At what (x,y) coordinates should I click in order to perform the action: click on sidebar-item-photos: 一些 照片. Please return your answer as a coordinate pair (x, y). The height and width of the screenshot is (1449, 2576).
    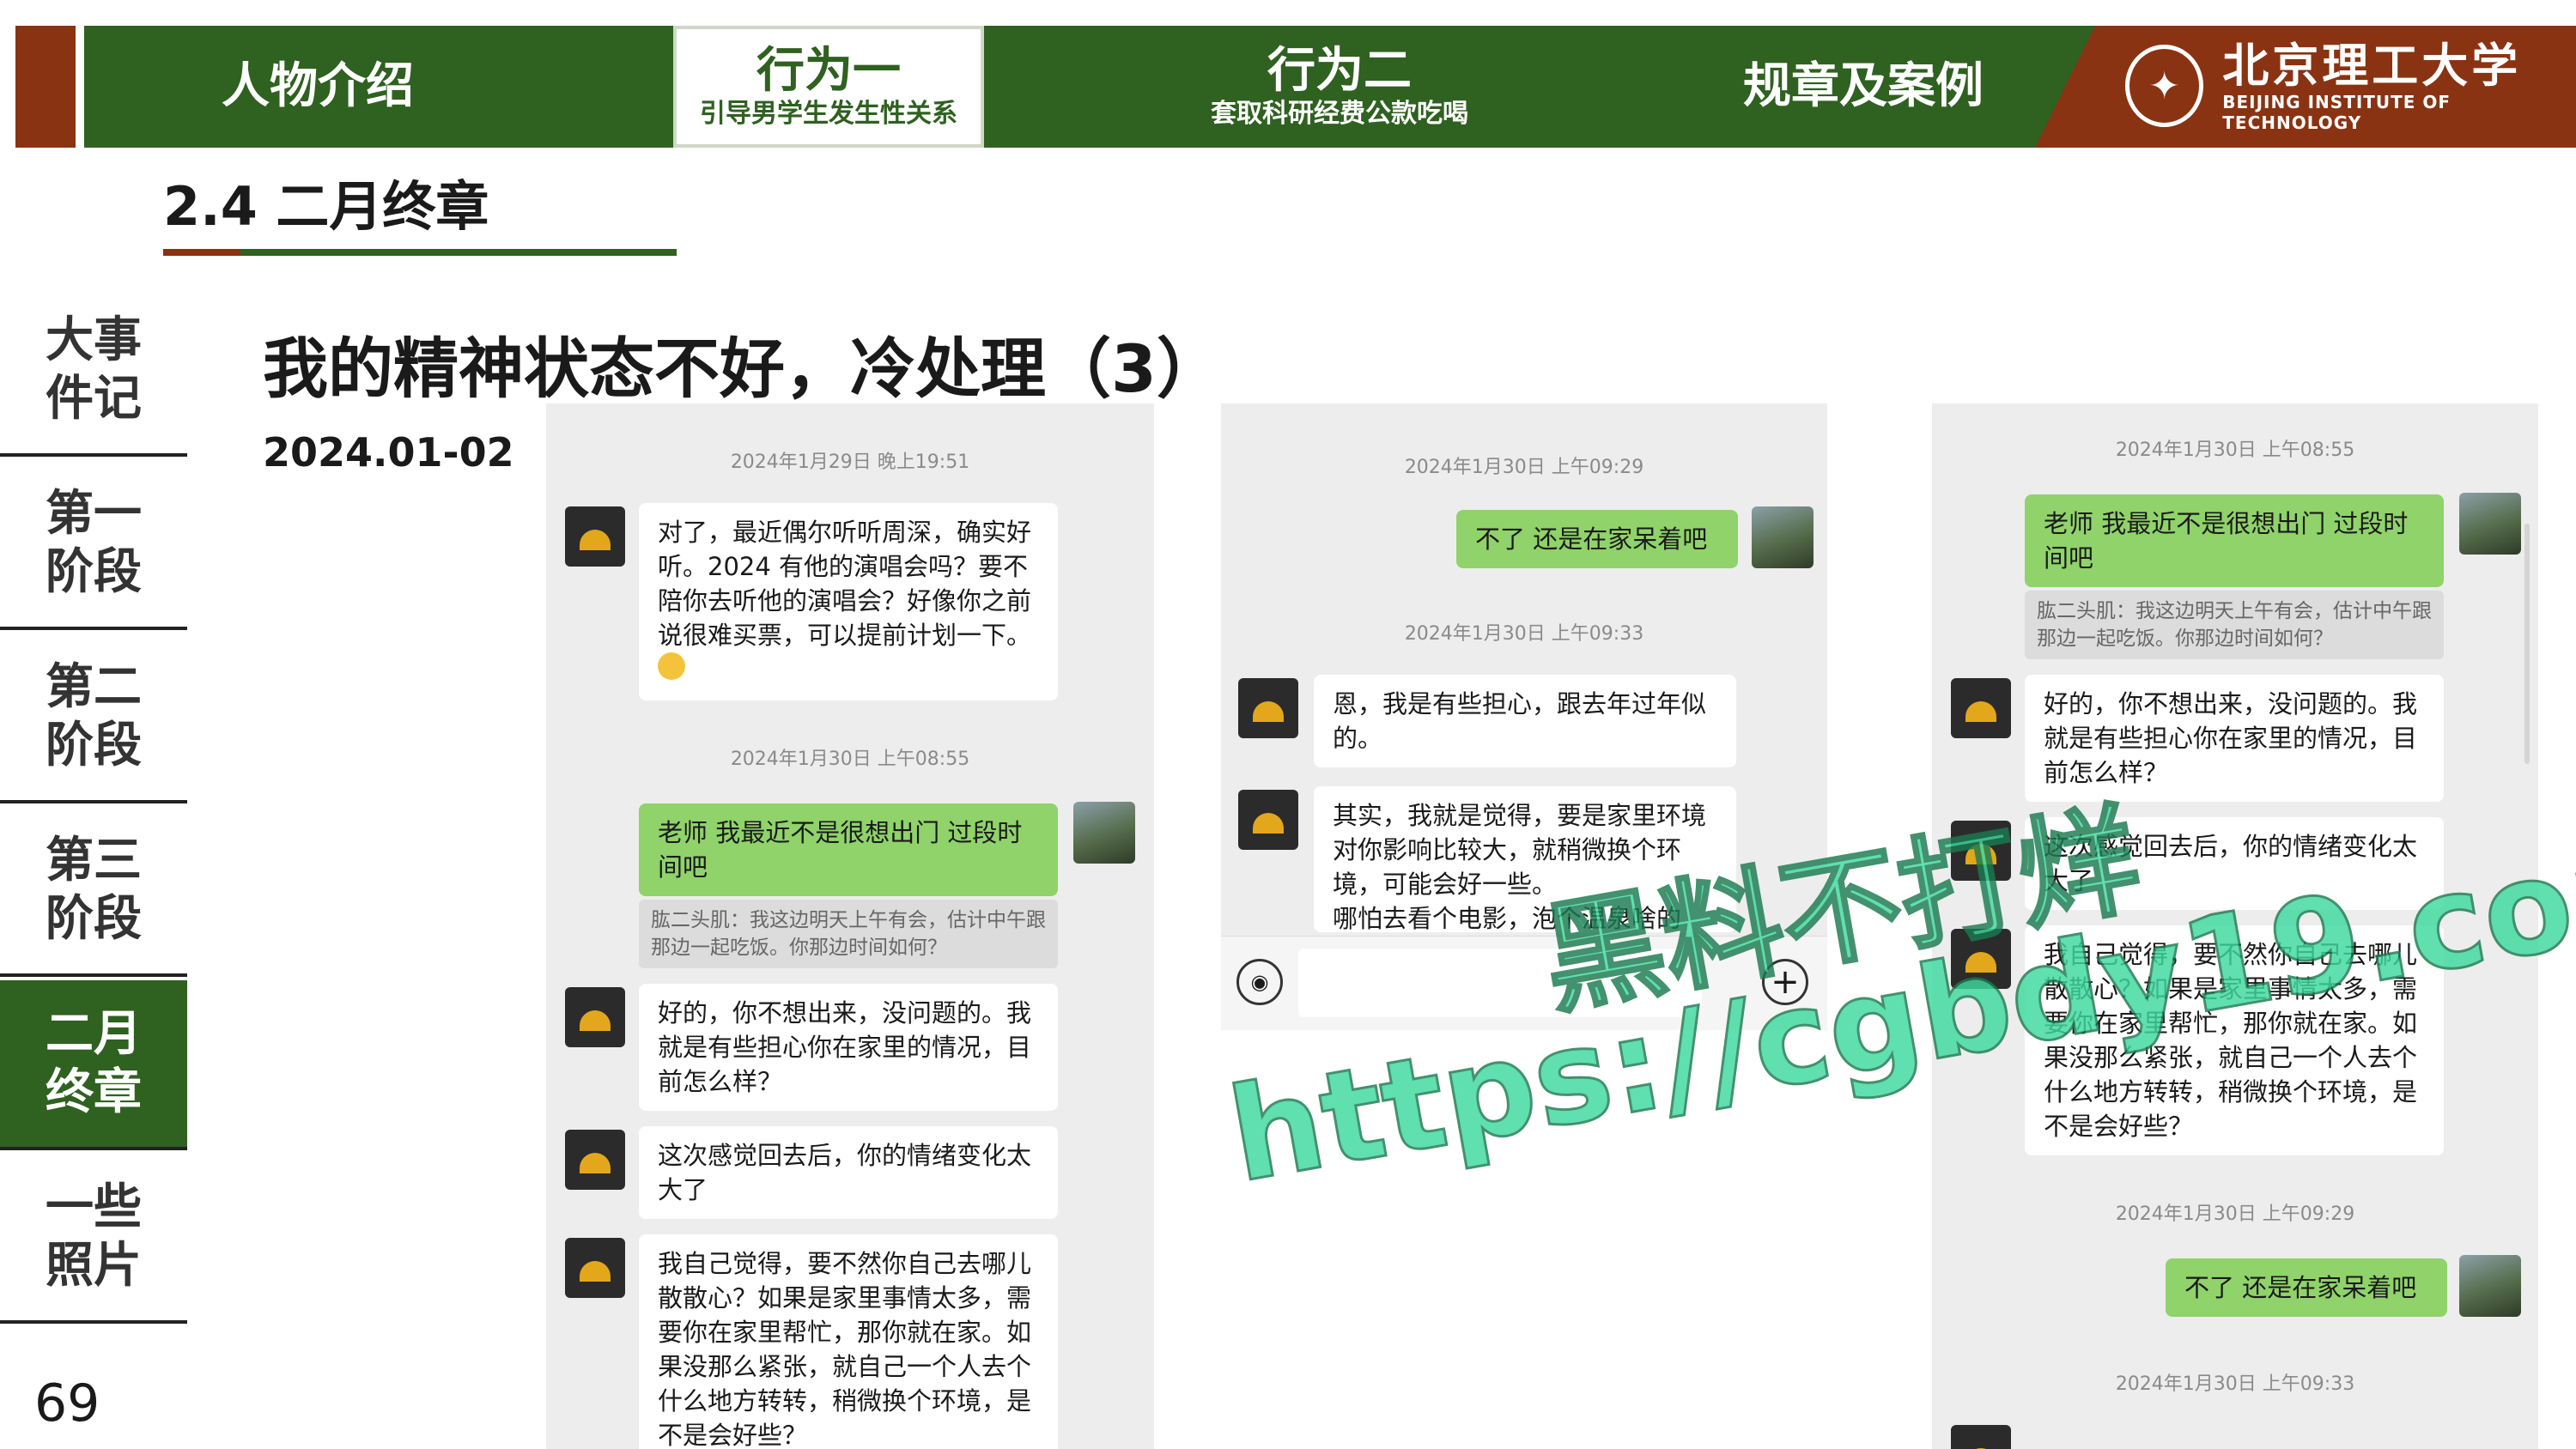
    Looking at the image, I should click on (93, 1239).